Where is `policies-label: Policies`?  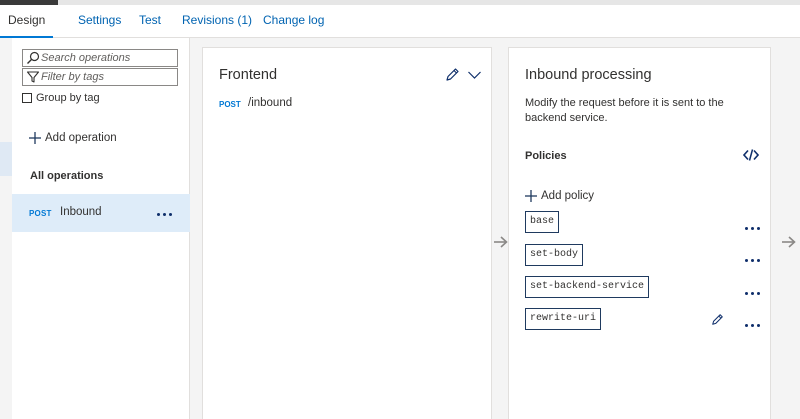 policies-label: Policies is located at coordinates (546, 156).